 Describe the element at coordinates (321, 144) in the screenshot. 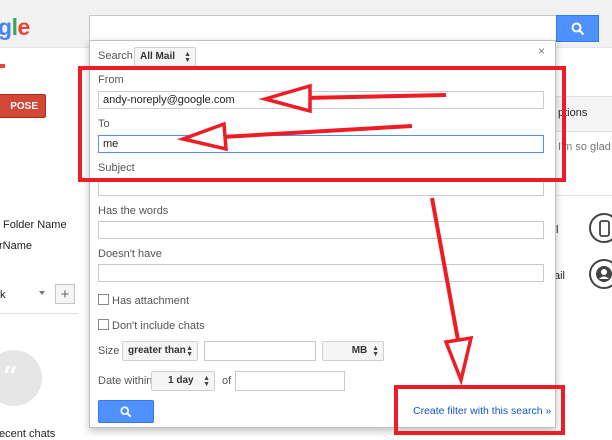

I see `to-field: me` at that location.